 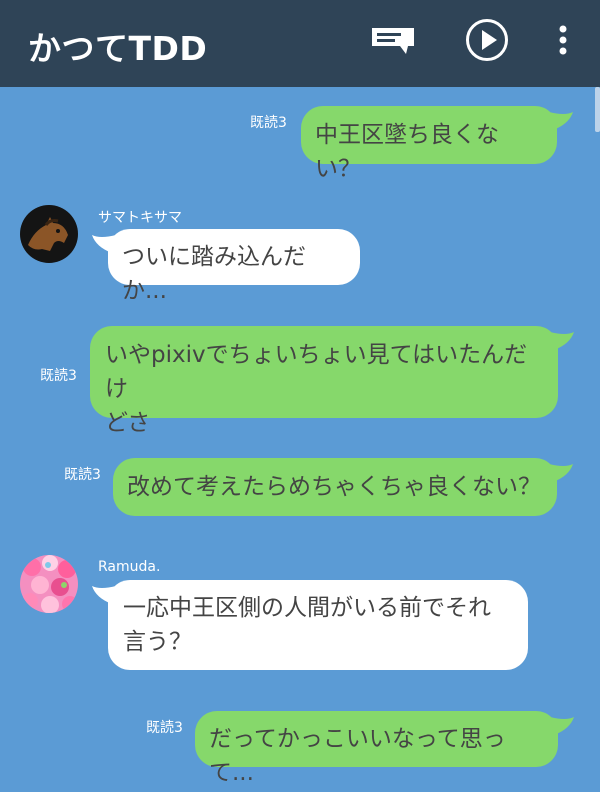 I want to click on message-text: 中王区墜ち良くない？, so click(x=407, y=152).